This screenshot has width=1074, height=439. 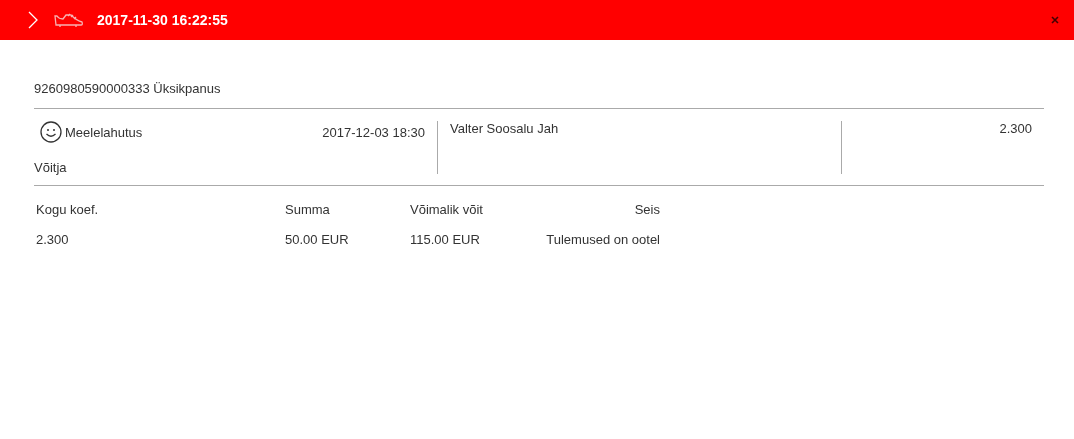 What do you see at coordinates (162, 20) in the screenshot?
I see `bet-timestamp: 2017-11-30 16:22:55` at bounding box center [162, 20].